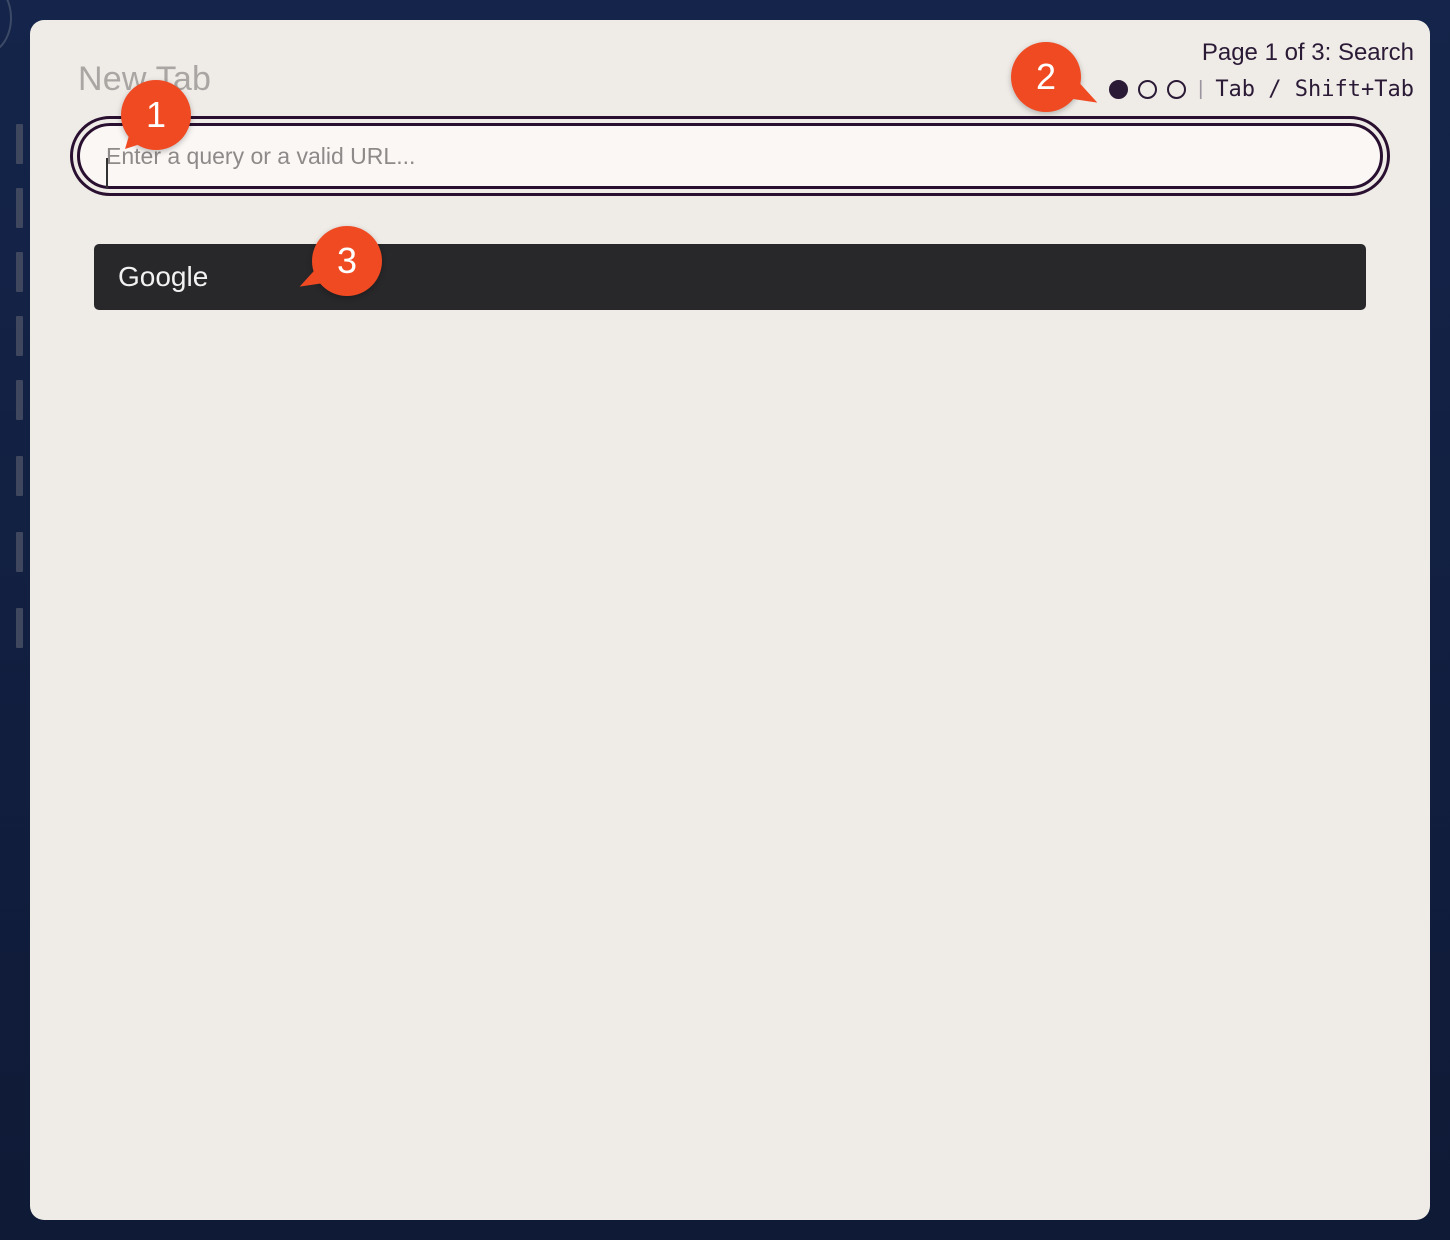 The width and height of the screenshot is (1450, 1240). What do you see at coordinates (1261, 71) in the screenshot?
I see `page-indicator: Page 1 of 3: Search | Tab / Shift+Tab` at bounding box center [1261, 71].